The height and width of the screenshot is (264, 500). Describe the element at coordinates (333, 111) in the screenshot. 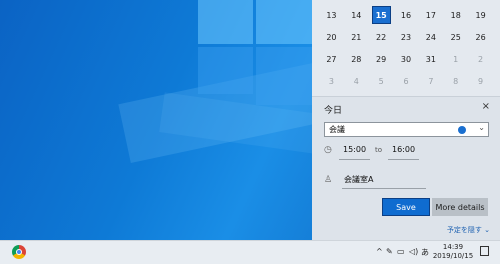

I see `agenda-title: 今日` at that location.